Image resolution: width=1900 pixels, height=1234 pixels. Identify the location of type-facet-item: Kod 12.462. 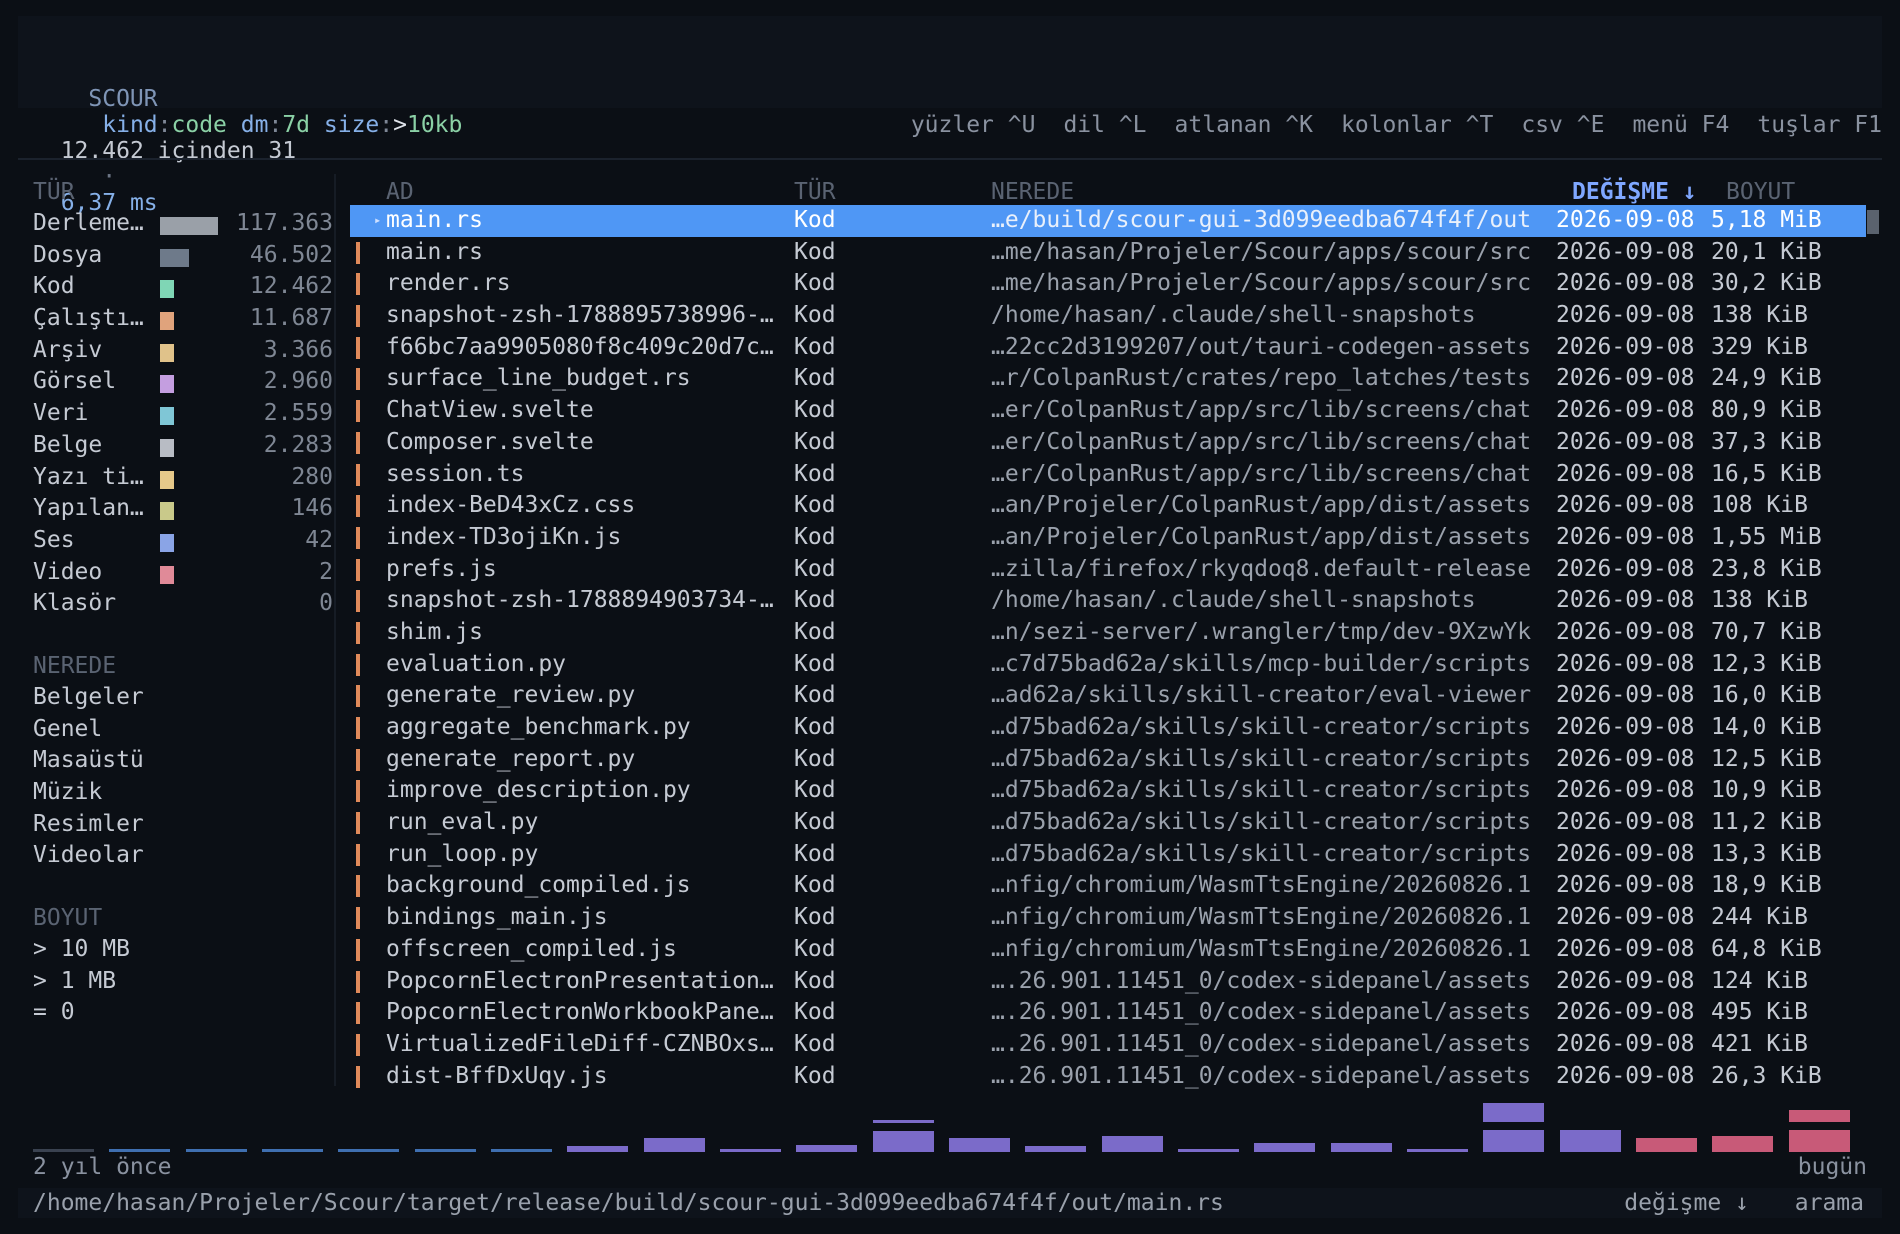
(183, 287).